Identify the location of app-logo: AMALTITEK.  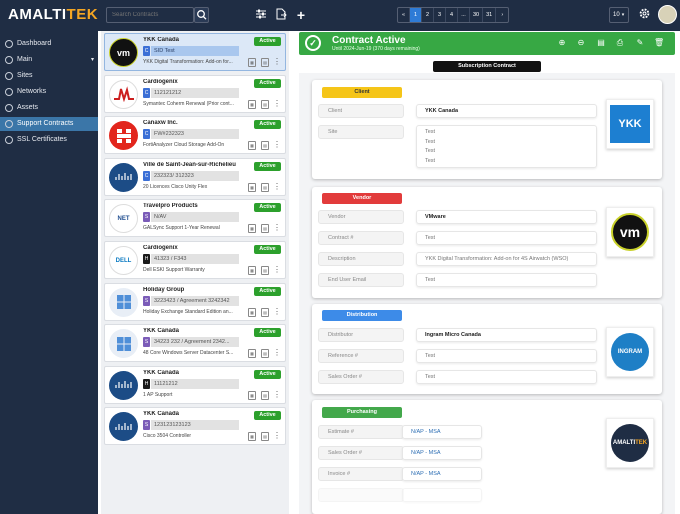
(53, 14).